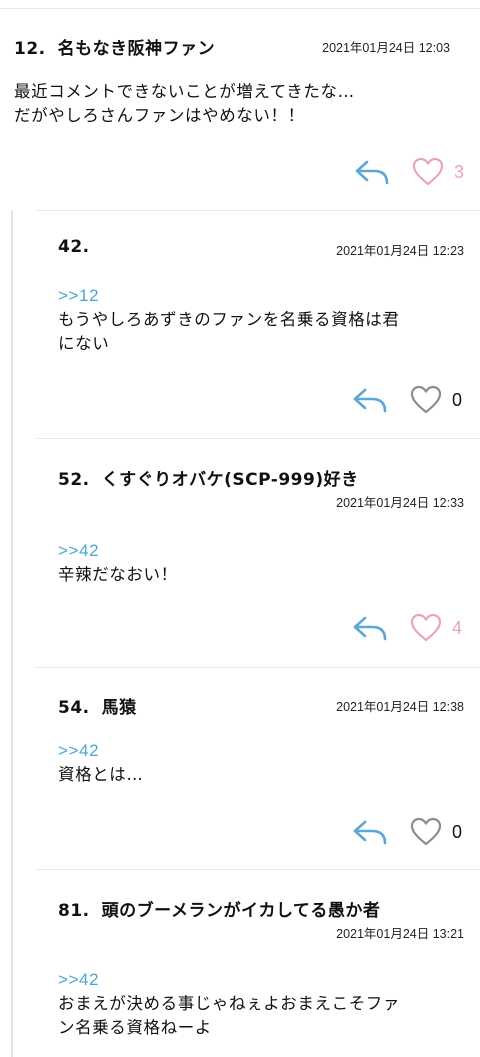 The height and width of the screenshot is (1057, 480). I want to click on comment-header: 42. 2021年01月24日 12:23, so click(269, 255).